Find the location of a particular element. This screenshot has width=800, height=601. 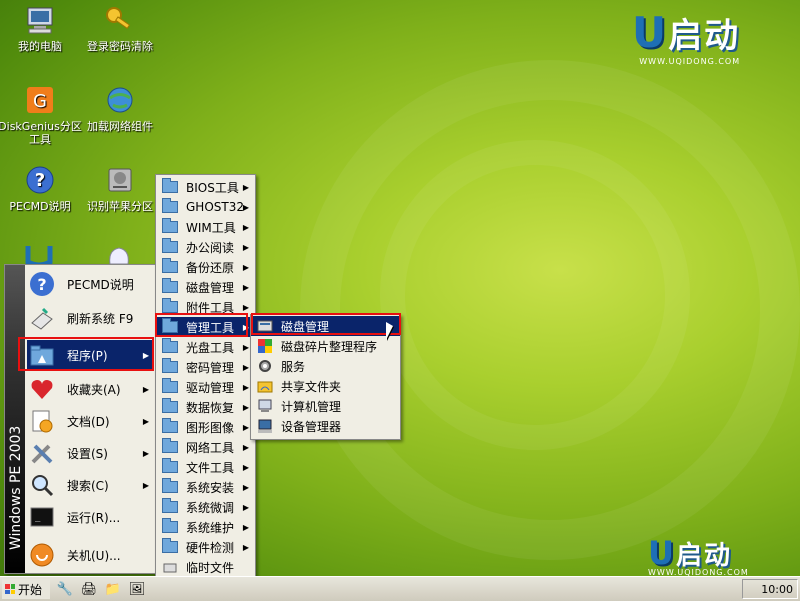

programs-item: 图形图像 ▶ is located at coordinates (205, 427).